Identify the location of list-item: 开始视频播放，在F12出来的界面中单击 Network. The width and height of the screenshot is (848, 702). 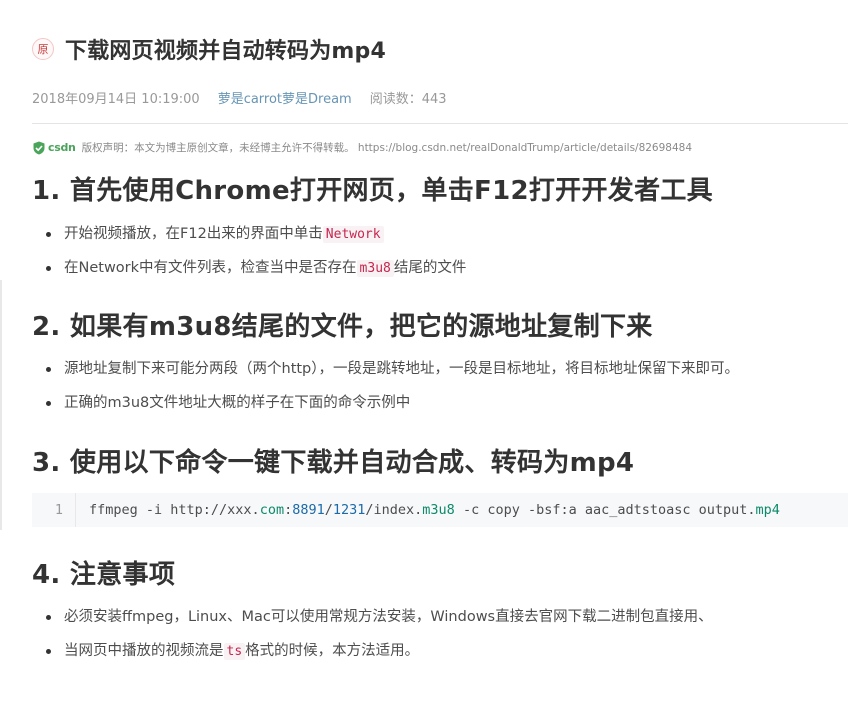
(249, 239).